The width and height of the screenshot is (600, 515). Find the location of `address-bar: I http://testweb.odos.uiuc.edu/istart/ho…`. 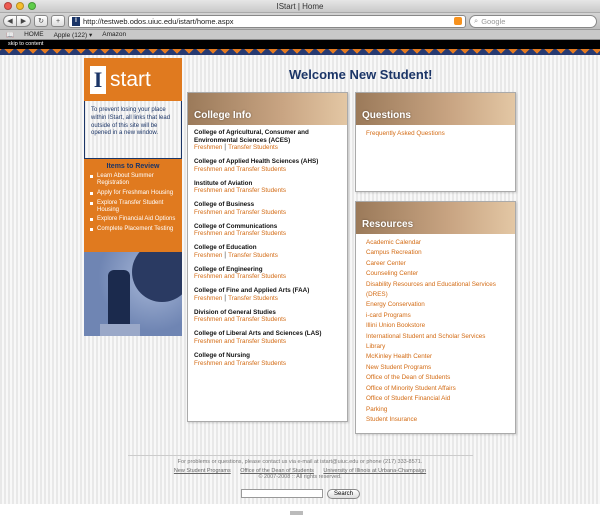

address-bar: I http://testweb.odos.uiuc.edu/istart/ho… is located at coordinates (267, 21).